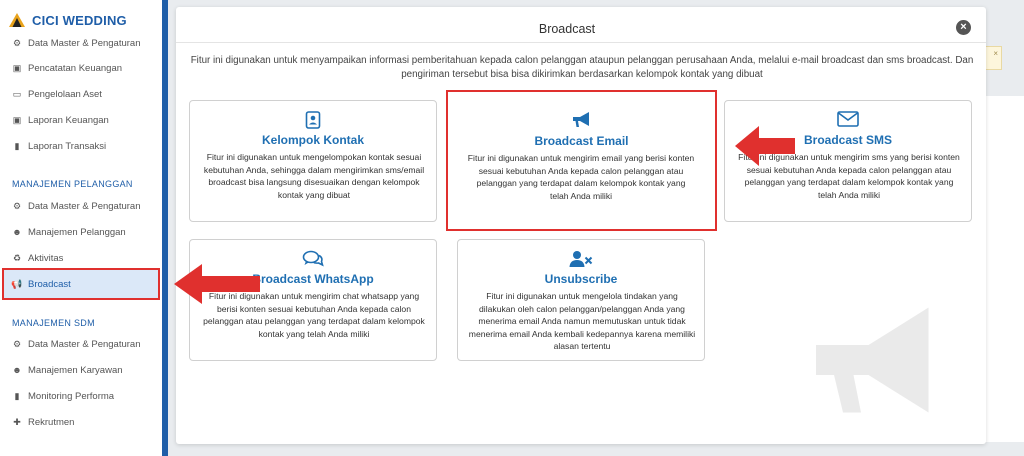  What do you see at coordinates (1004, 269) in the screenshot?
I see `background-panel` at bounding box center [1004, 269].